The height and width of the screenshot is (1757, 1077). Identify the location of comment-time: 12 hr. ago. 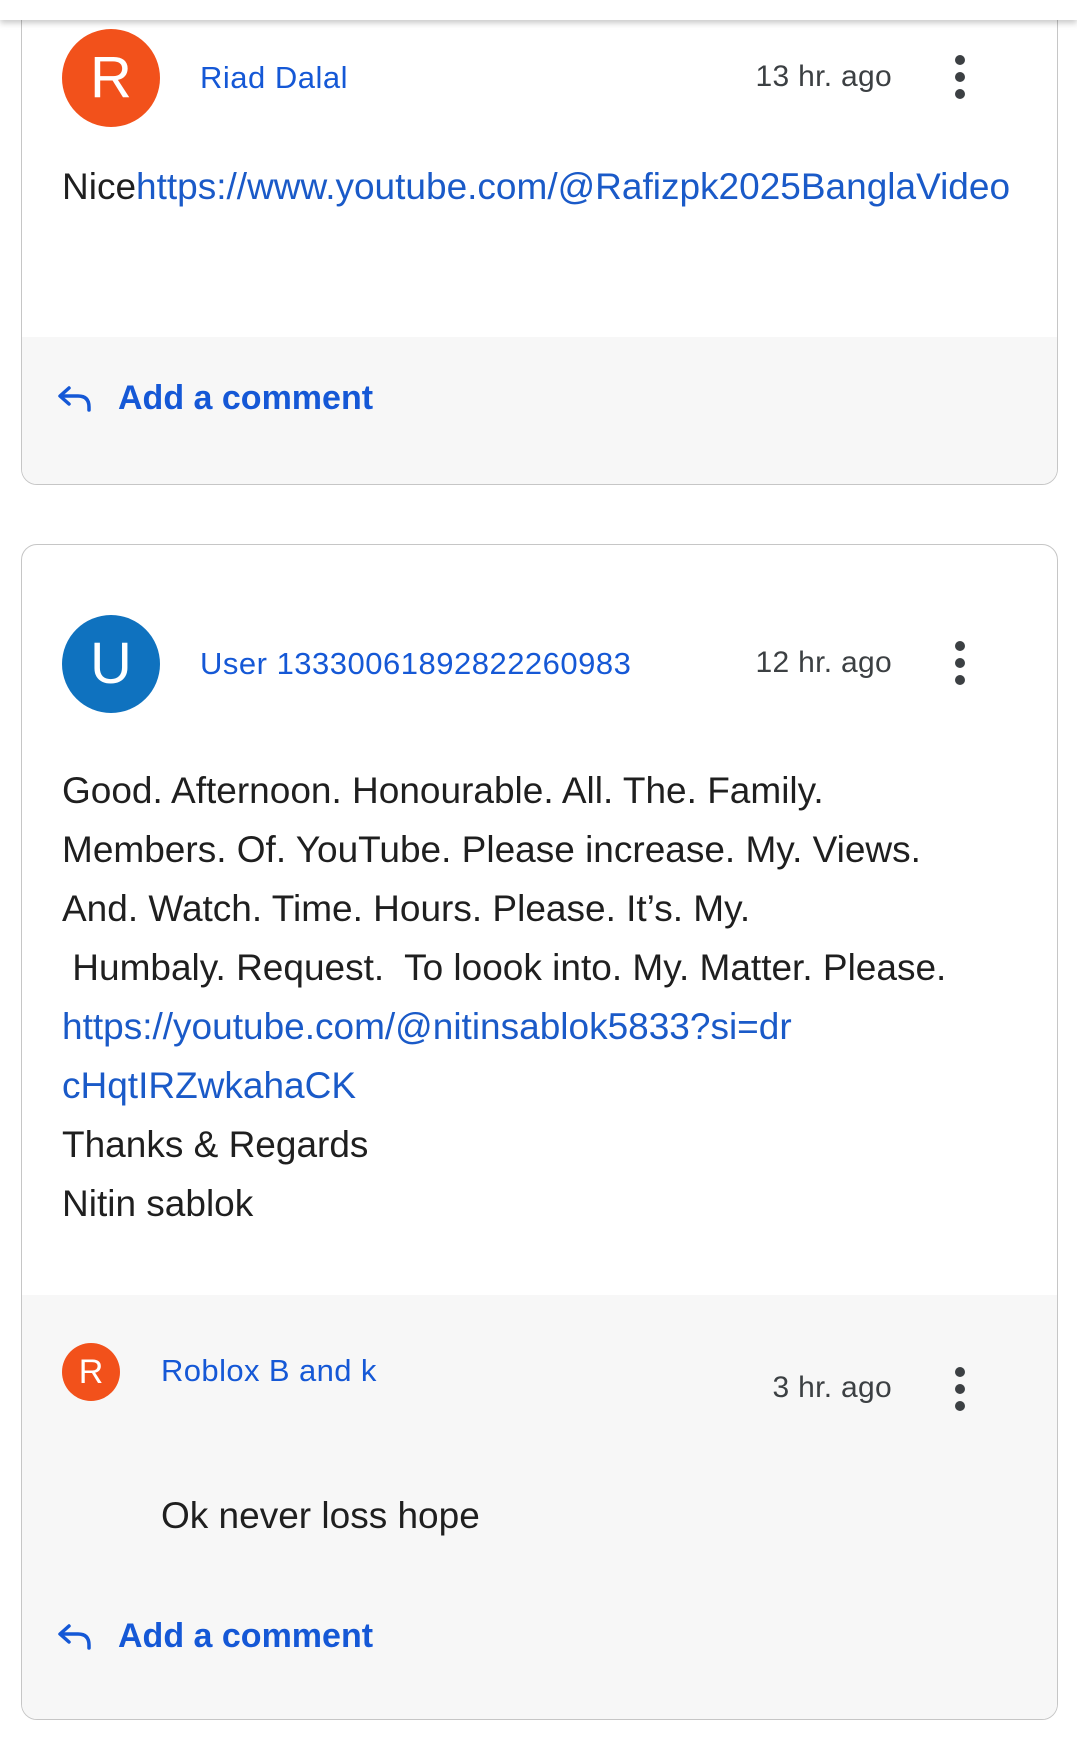
(823, 662).